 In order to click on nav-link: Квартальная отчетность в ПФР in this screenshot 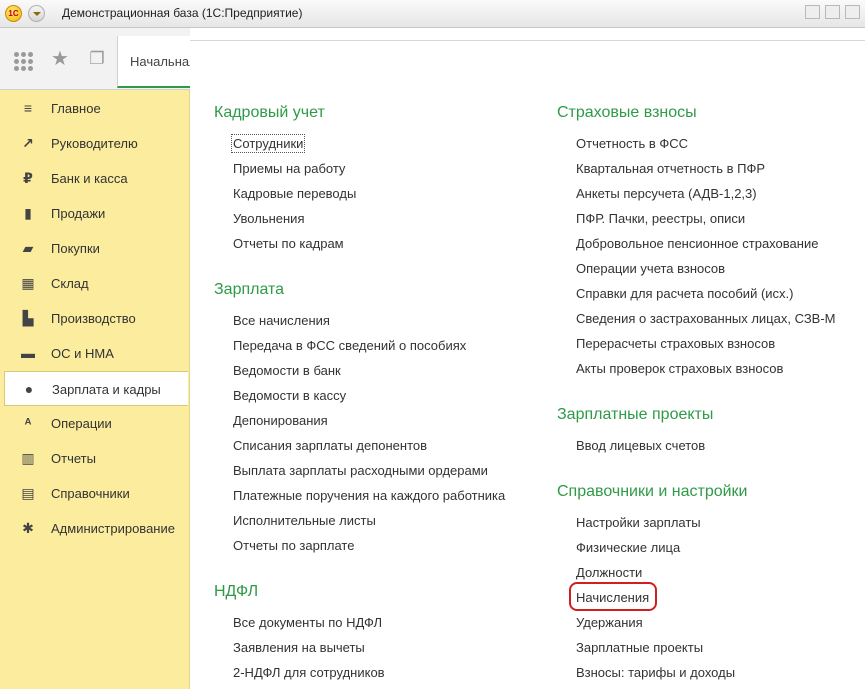, I will do `click(670, 168)`.